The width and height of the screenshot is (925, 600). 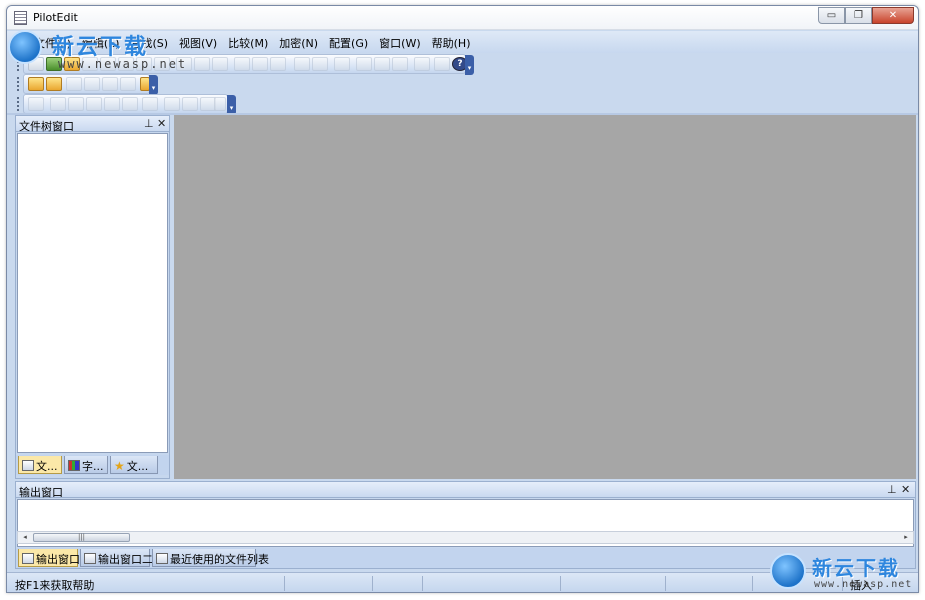 What do you see at coordinates (831, 15) in the screenshot?
I see `minimize-button: ▭` at bounding box center [831, 15].